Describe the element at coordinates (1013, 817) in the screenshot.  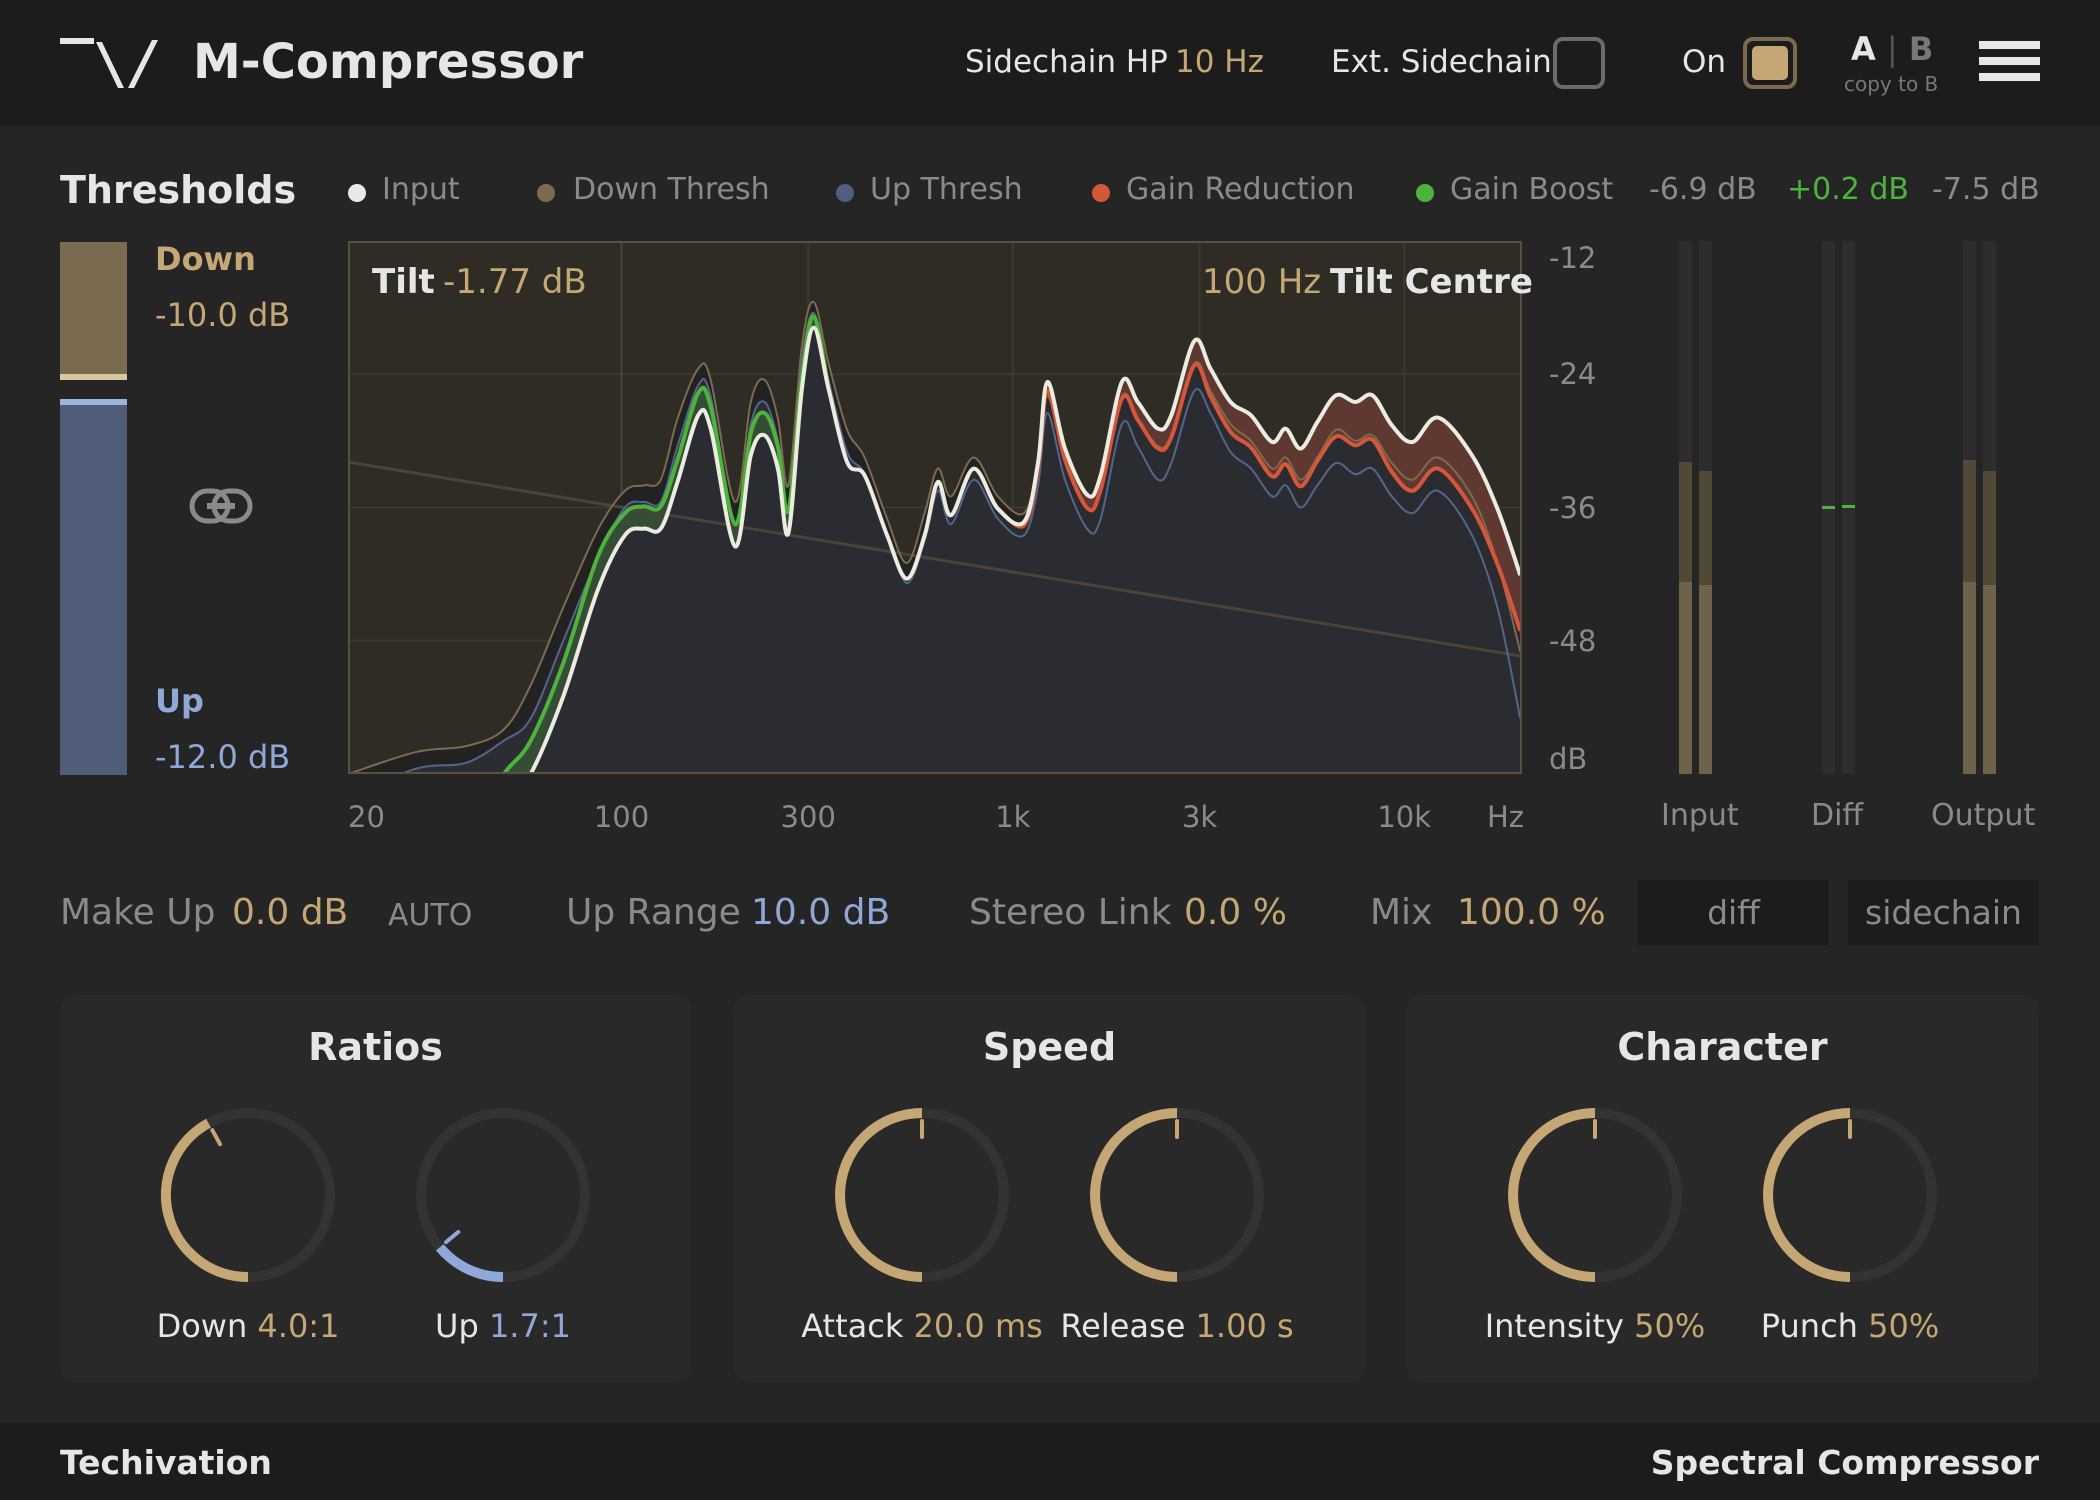
I see `x-tick-label: 1k` at that location.